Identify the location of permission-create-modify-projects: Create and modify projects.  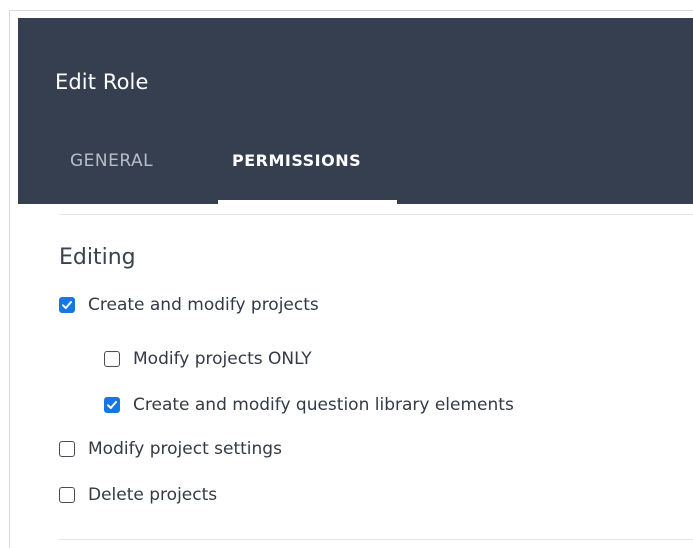
(189, 305).